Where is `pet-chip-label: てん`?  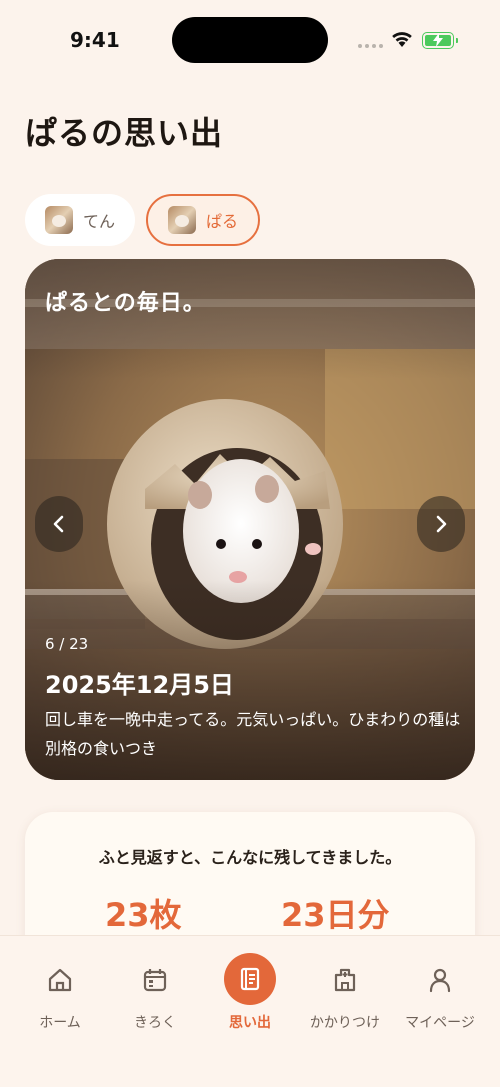 pet-chip-label: てん is located at coordinates (99, 221).